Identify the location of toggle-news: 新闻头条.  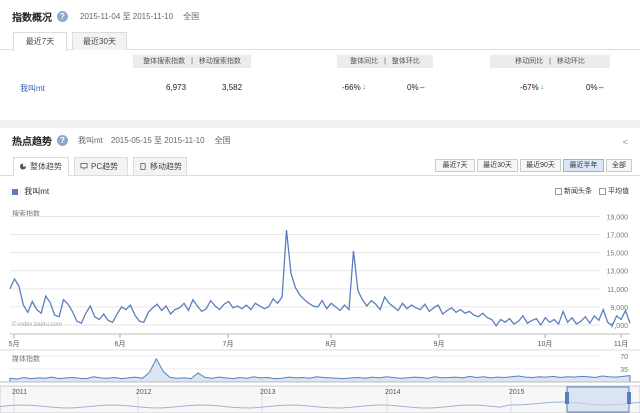
(573, 191).